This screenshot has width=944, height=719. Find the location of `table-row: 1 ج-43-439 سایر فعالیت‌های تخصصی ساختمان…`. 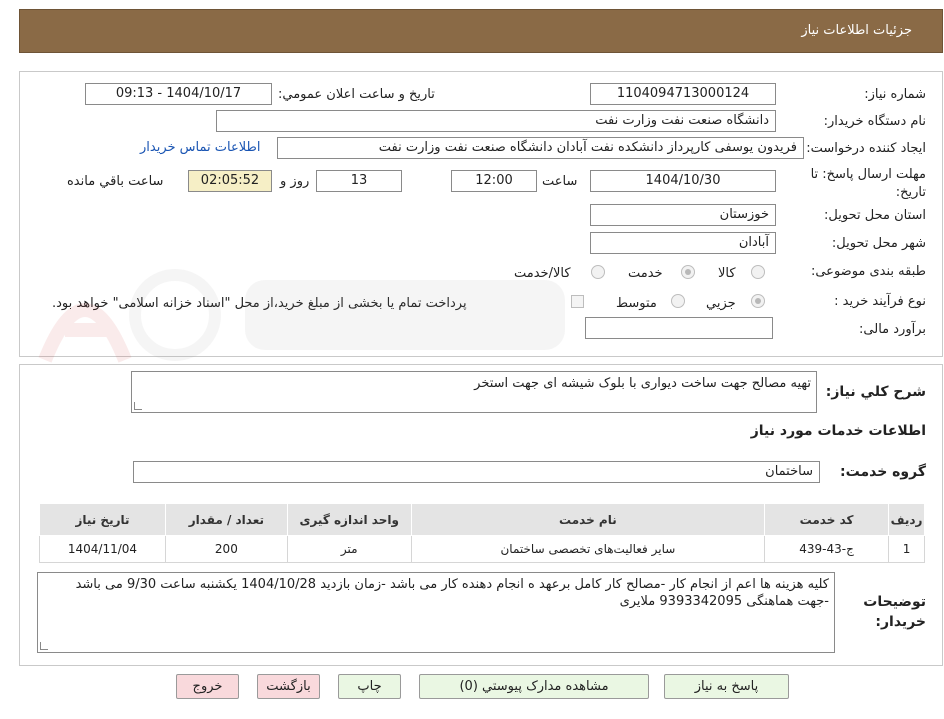

table-row: 1 ج-43-439 سایر فعالیت‌های تخصصی ساختمان… is located at coordinates (482, 549).